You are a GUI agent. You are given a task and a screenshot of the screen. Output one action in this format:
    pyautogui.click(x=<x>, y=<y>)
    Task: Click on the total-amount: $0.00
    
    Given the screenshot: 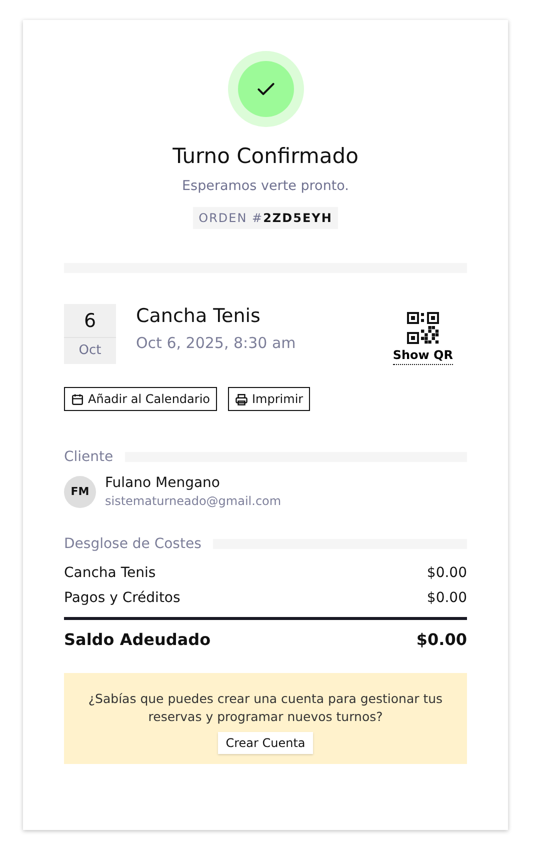 What is the action you would take?
    pyautogui.click(x=441, y=639)
    